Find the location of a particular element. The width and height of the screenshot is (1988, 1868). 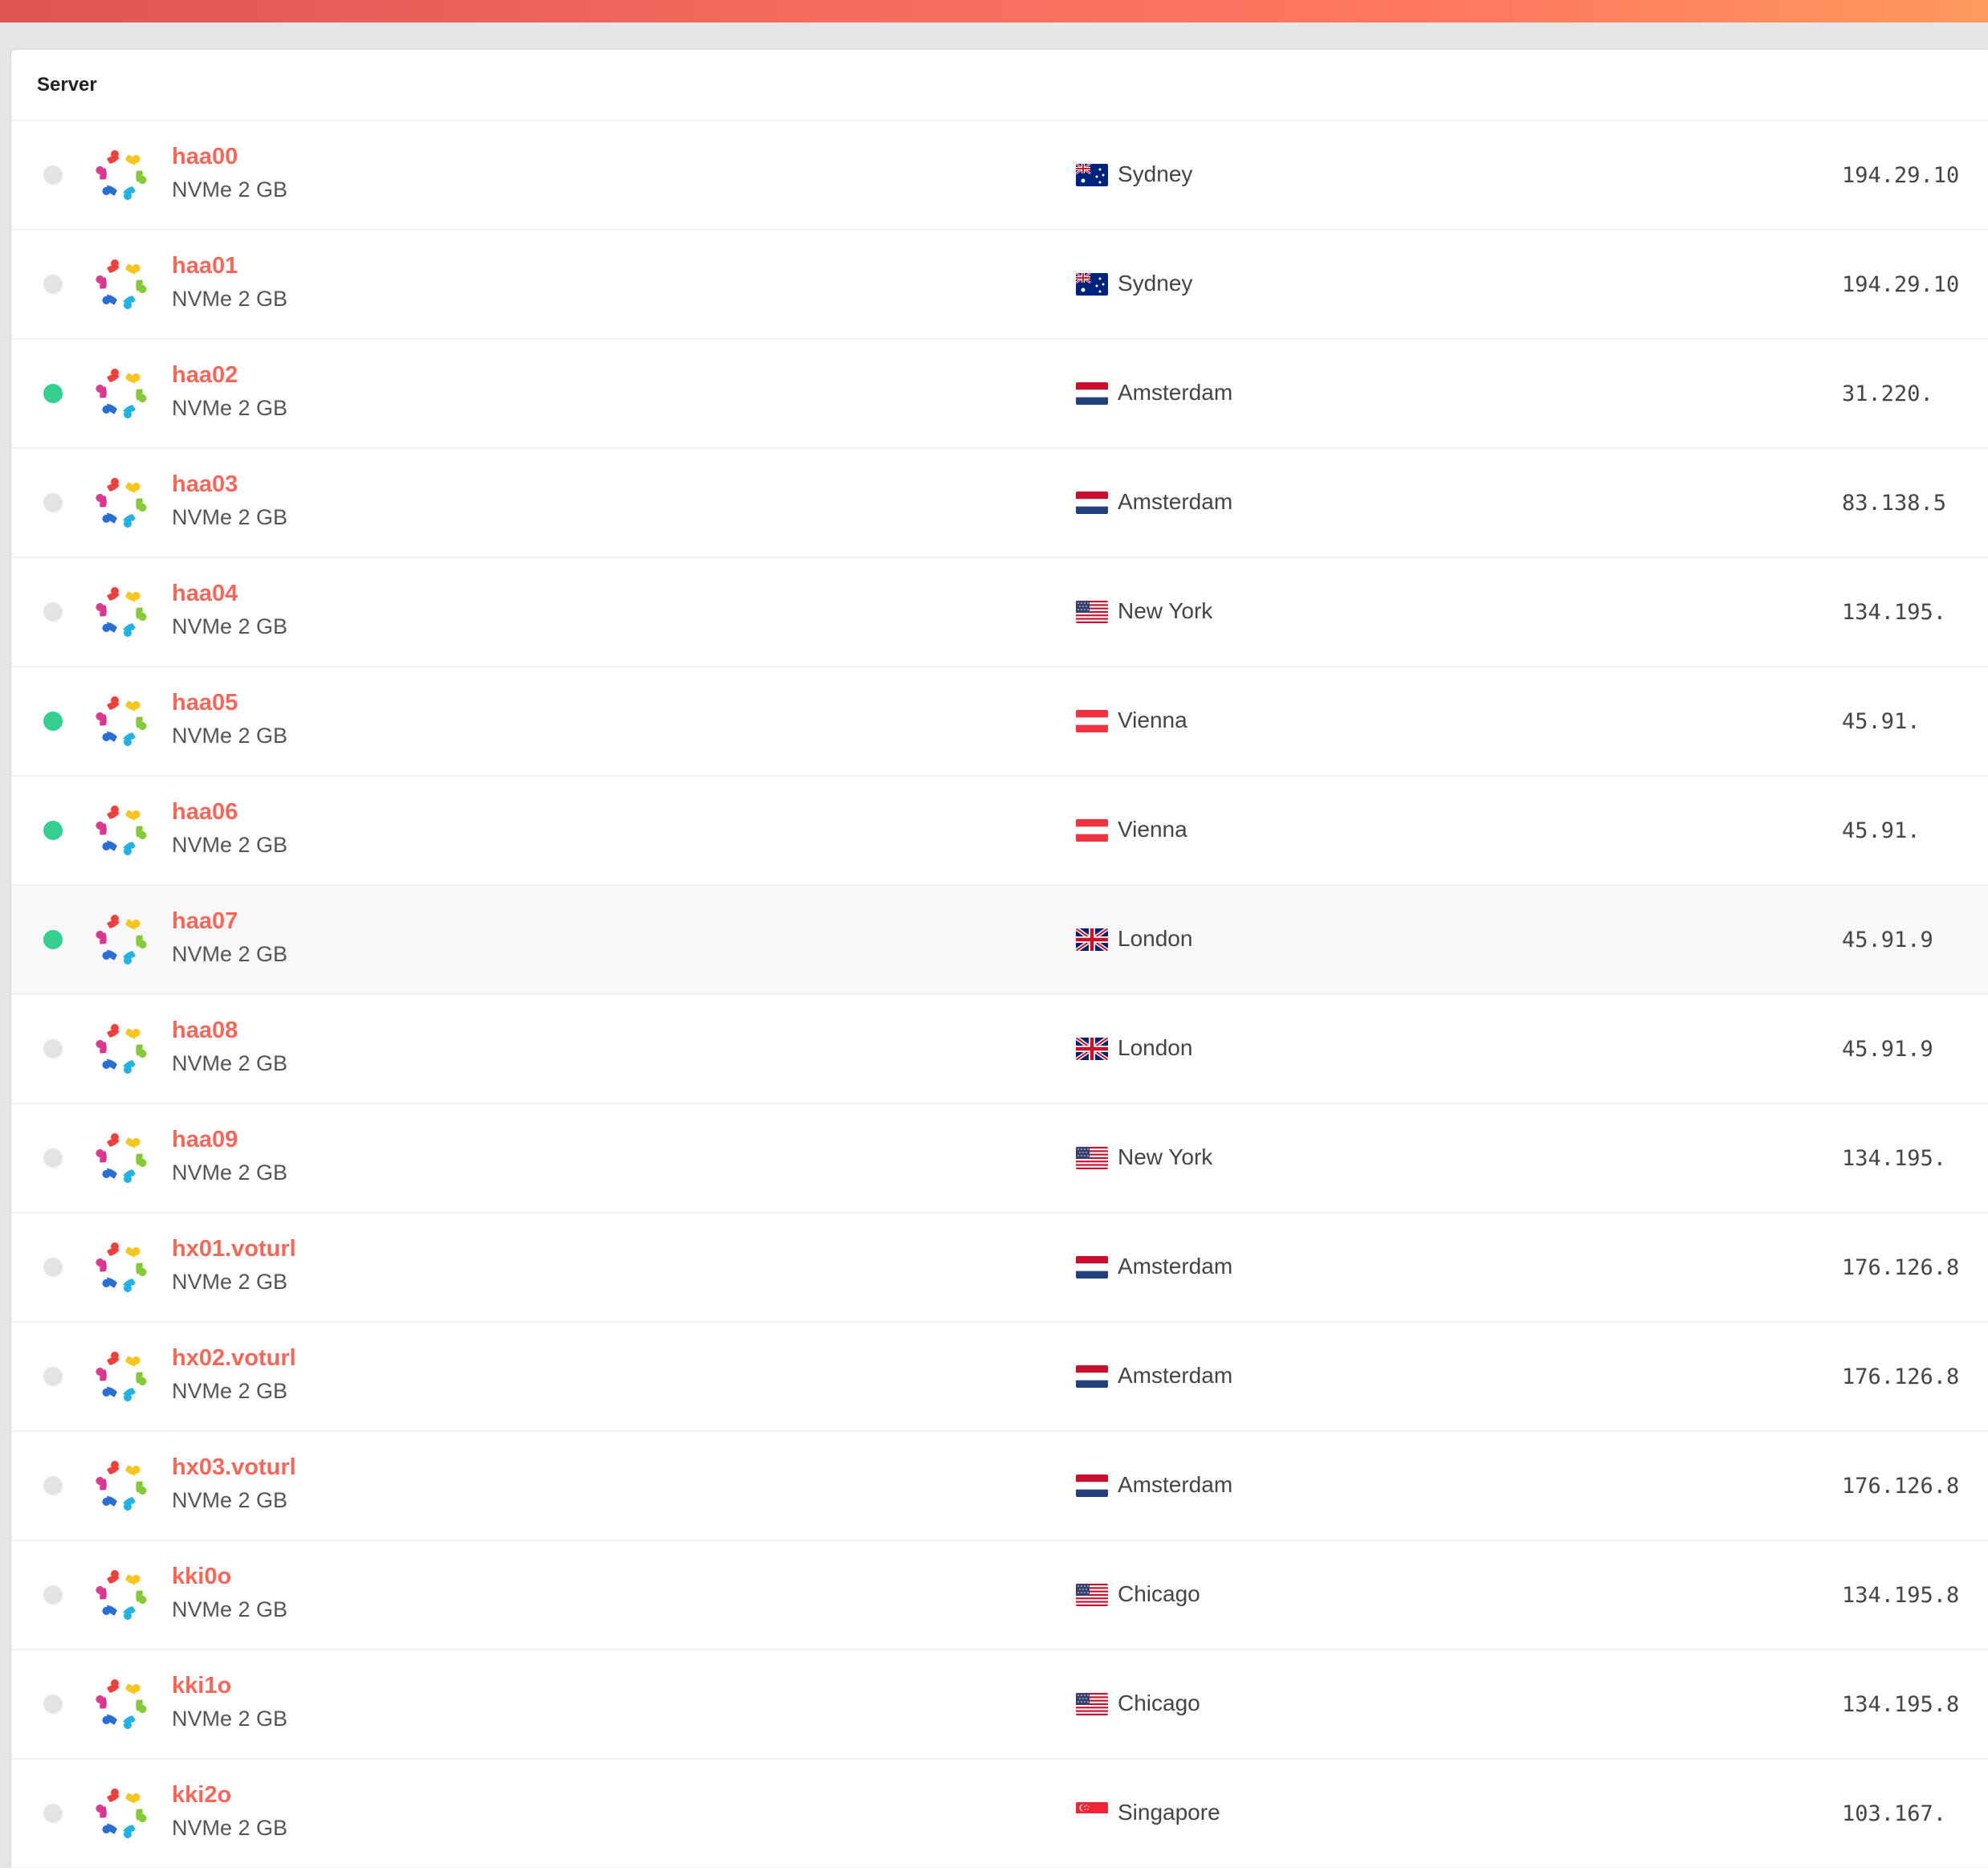

server-ip-address: 83.138.5 is located at coordinates (1895, 503).